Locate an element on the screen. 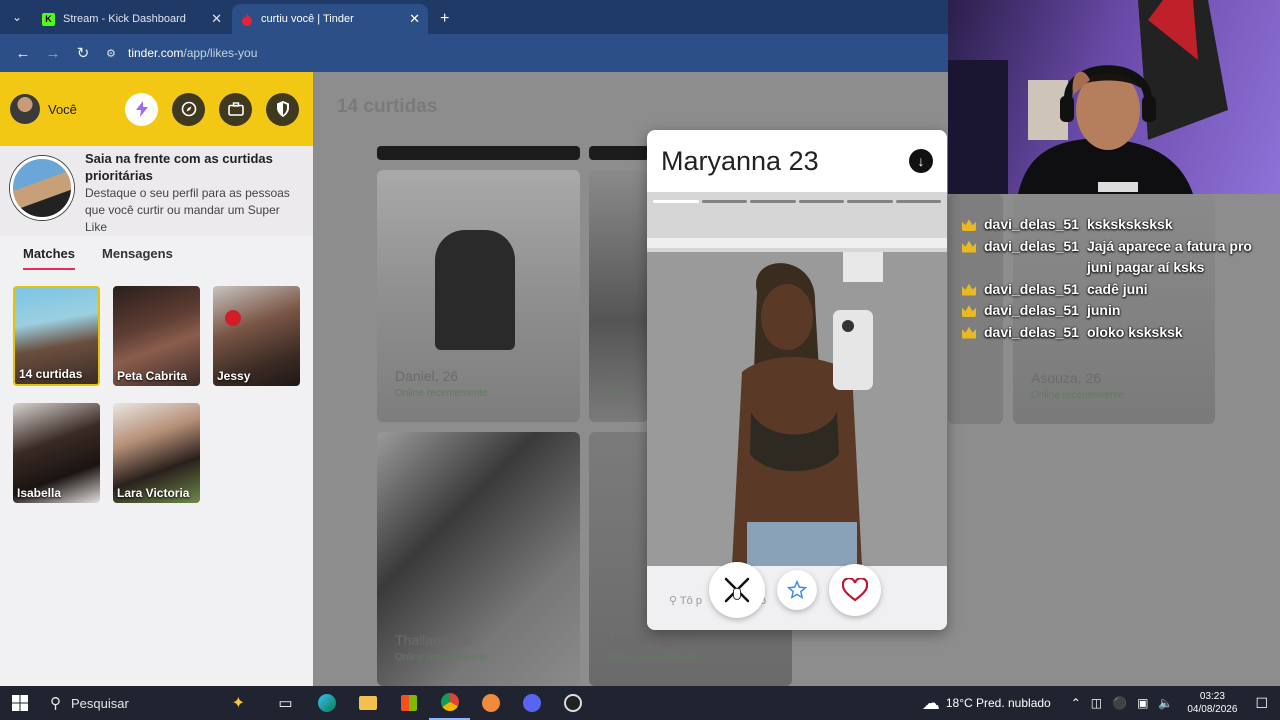 The image size is (1280, 720). tab-matches: Matches is located at coordinates (49, 258).